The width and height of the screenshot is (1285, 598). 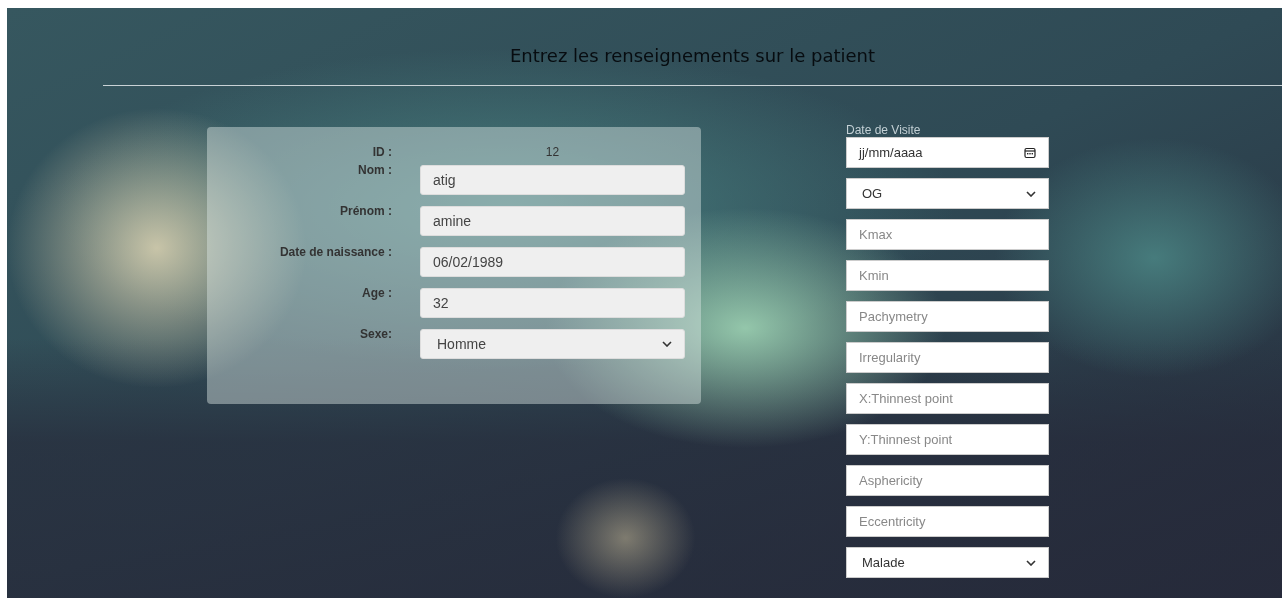 I want to click on select-field: OG, so click(x=947, y=193).